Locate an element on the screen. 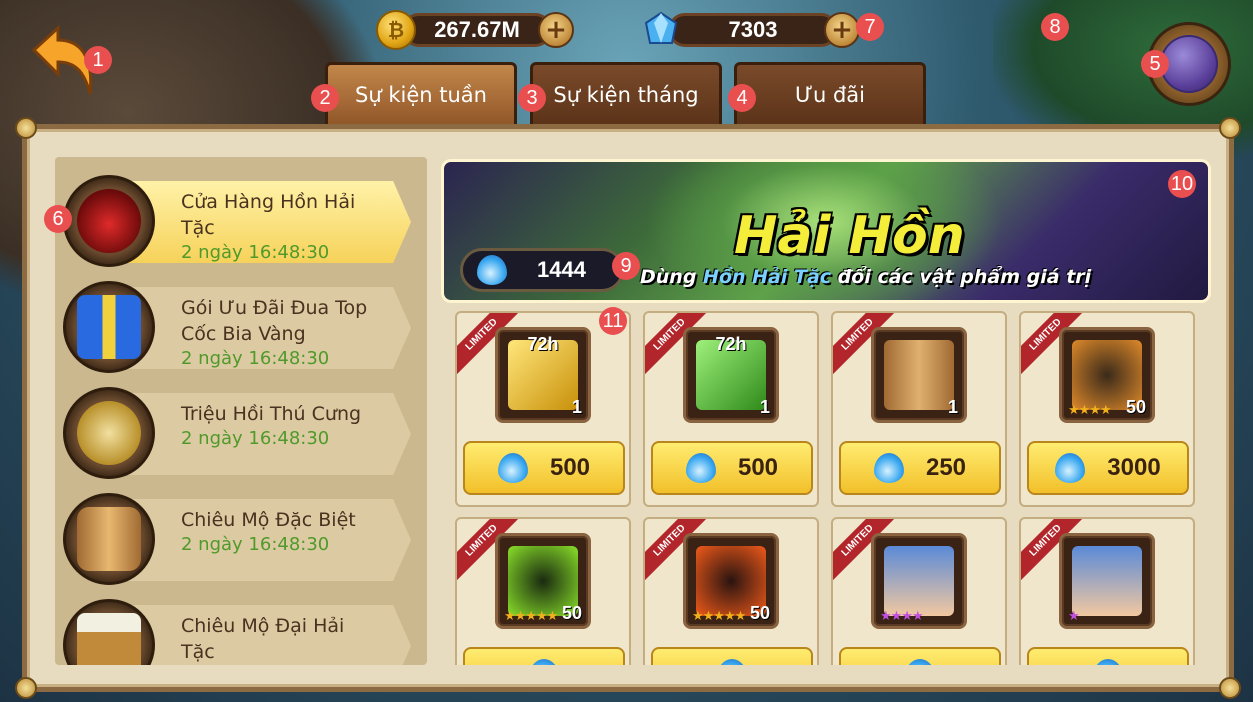 The height and width of the screenshot is (702, 1253). banner-subtitle-highlight: Hồn Hải Tặc is located at coordinates (767, 277).